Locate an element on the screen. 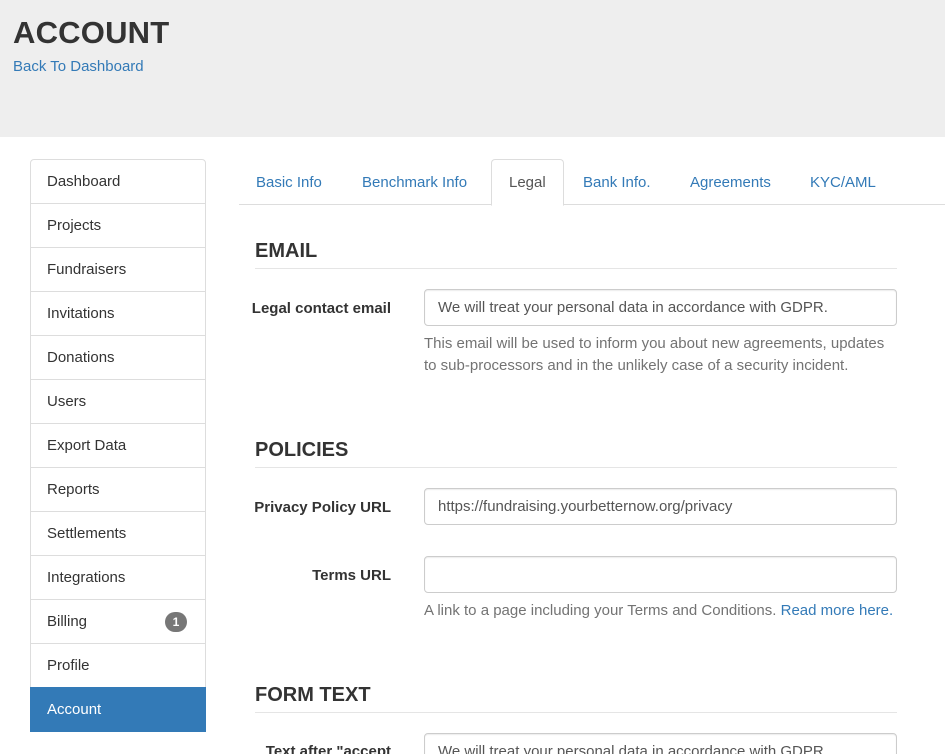 The image size is (945, 754). legal-contact-email-input is located at coordinates (660, 307).